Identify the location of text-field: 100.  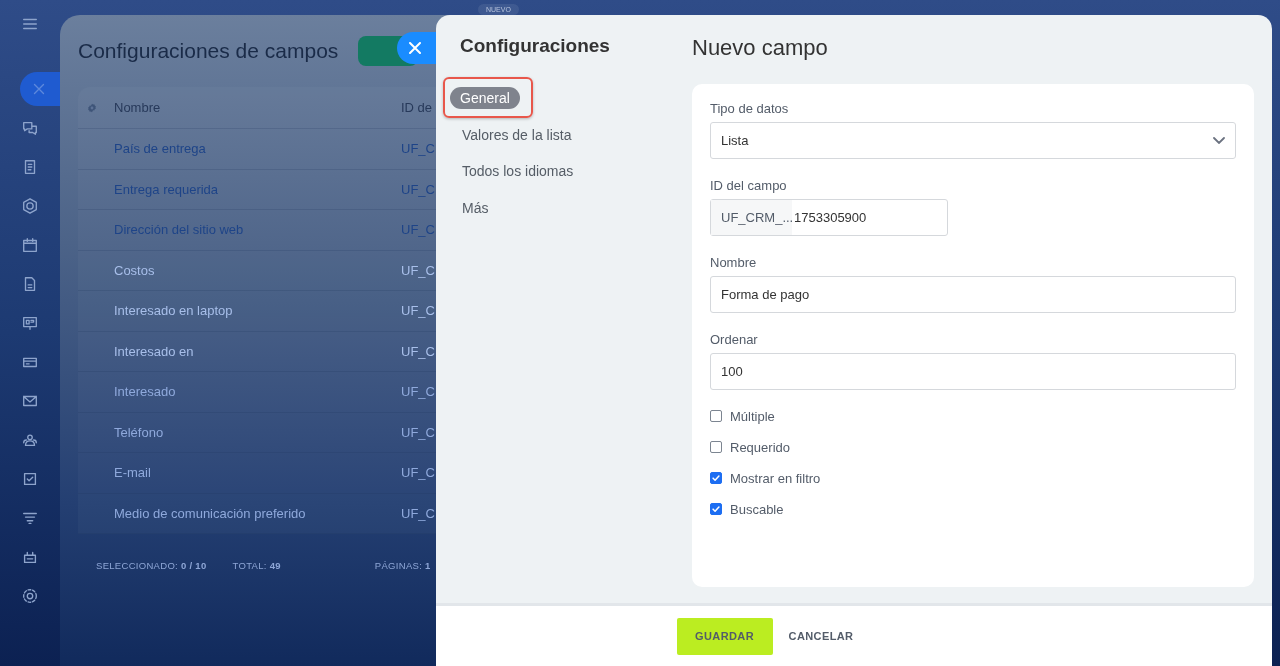
(973, 371).